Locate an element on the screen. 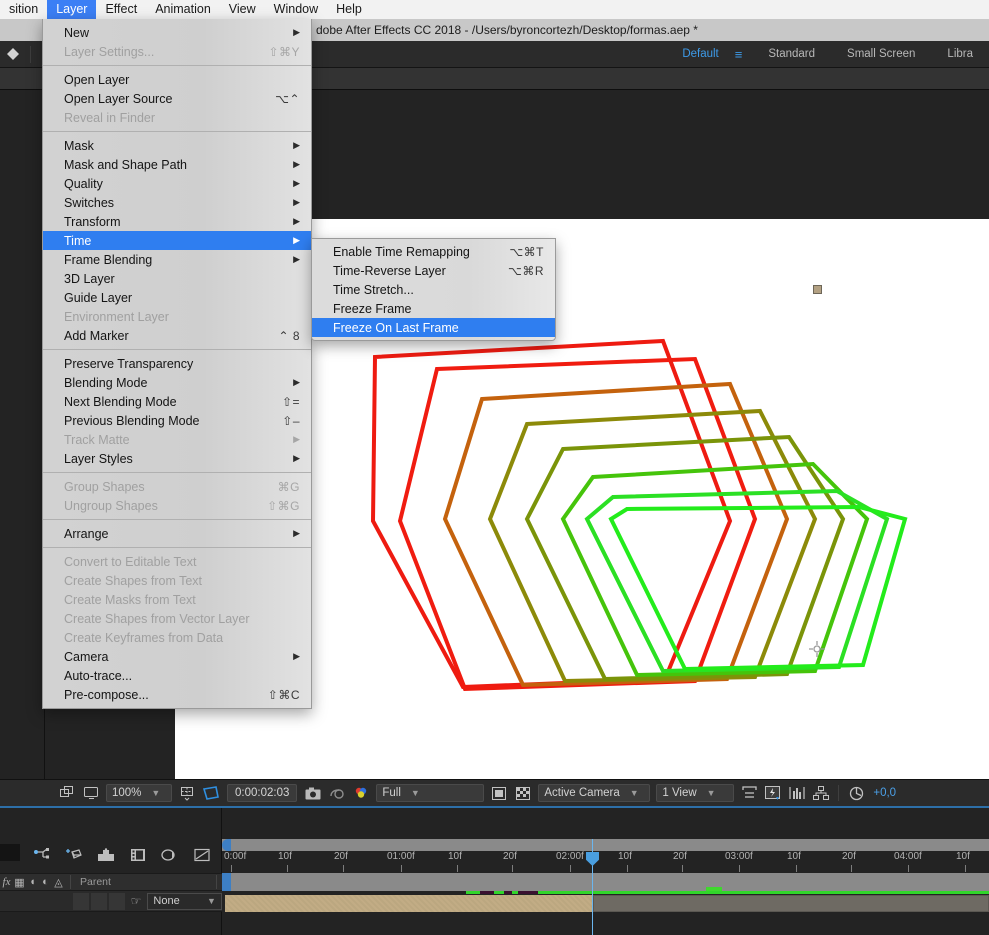 The image size is (989, 935). 3d-renderer-icon is located at coordinates (74, 855).